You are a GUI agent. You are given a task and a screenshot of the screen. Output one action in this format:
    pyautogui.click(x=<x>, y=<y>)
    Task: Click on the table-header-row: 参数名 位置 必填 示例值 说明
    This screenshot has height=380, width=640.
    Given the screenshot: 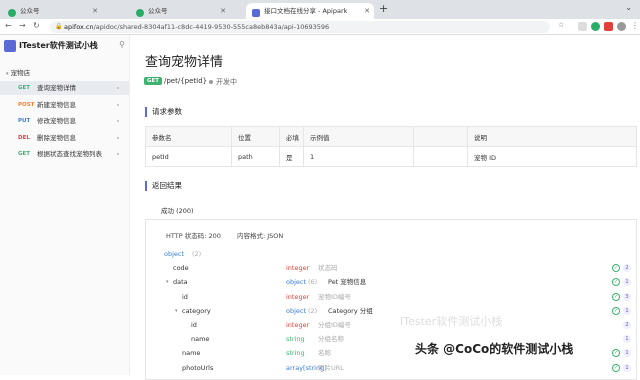 What is the action you would take?
    pyautogui.click(x=391, y=136)
    